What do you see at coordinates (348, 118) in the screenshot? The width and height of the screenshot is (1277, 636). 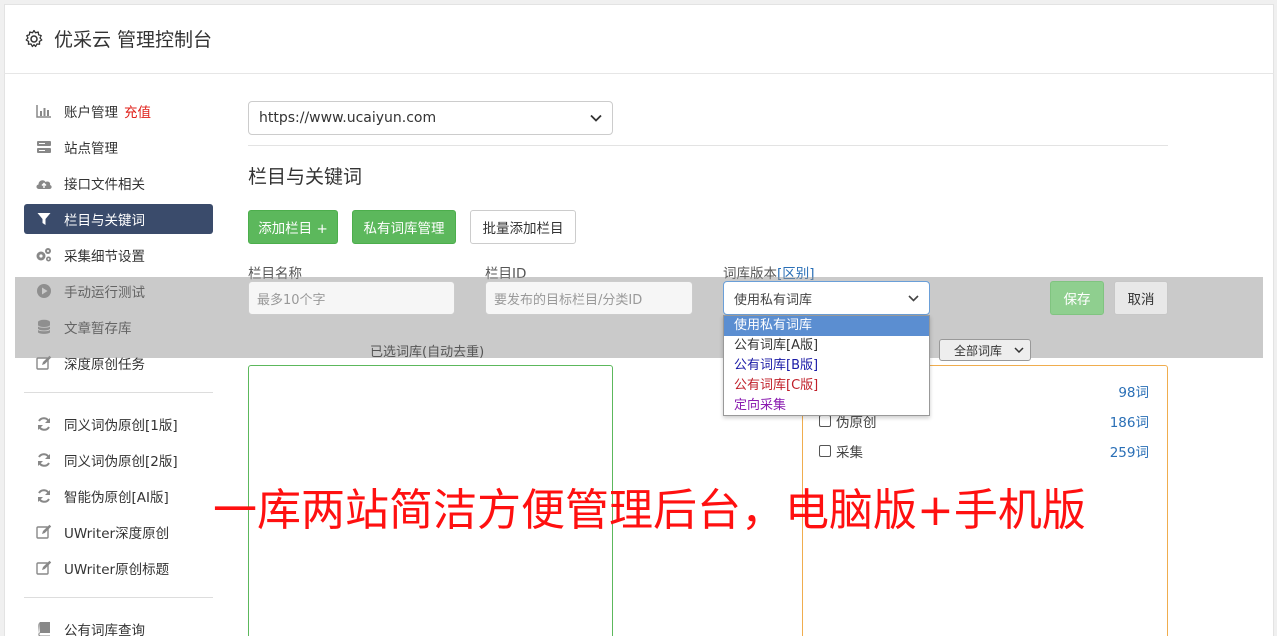 I see `site-select-value: https://www.ucaiyun.com` at bounding box center [348, 118].